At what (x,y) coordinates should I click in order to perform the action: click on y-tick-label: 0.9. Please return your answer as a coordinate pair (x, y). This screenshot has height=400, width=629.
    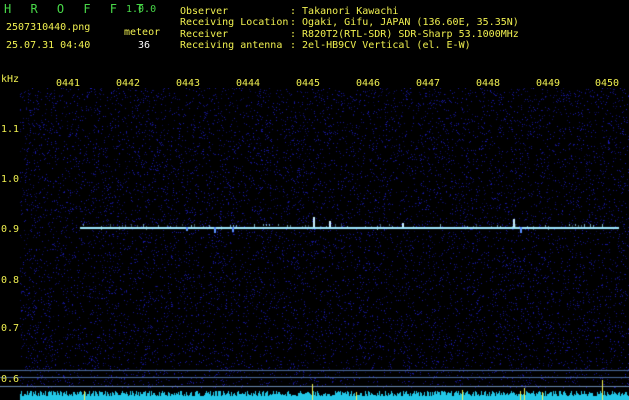
    Looking at the image, I should click on (10, 229).